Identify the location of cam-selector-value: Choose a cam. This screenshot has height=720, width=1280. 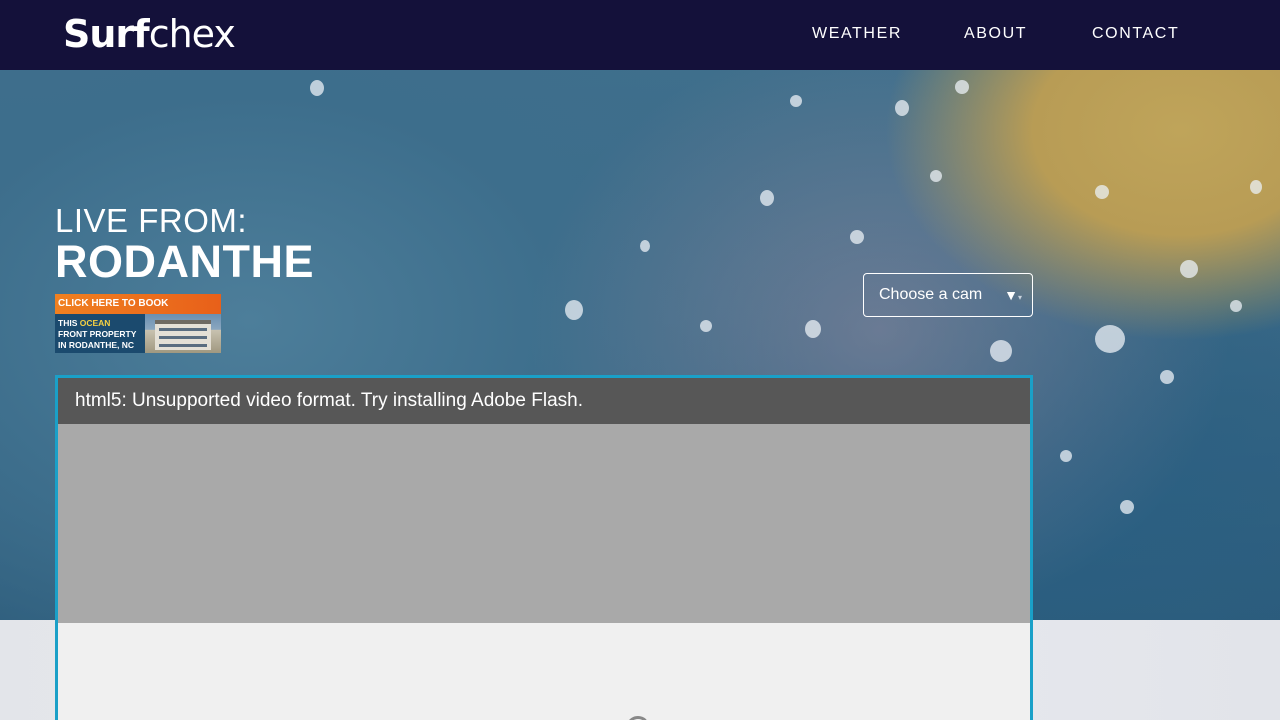
(931, 294).